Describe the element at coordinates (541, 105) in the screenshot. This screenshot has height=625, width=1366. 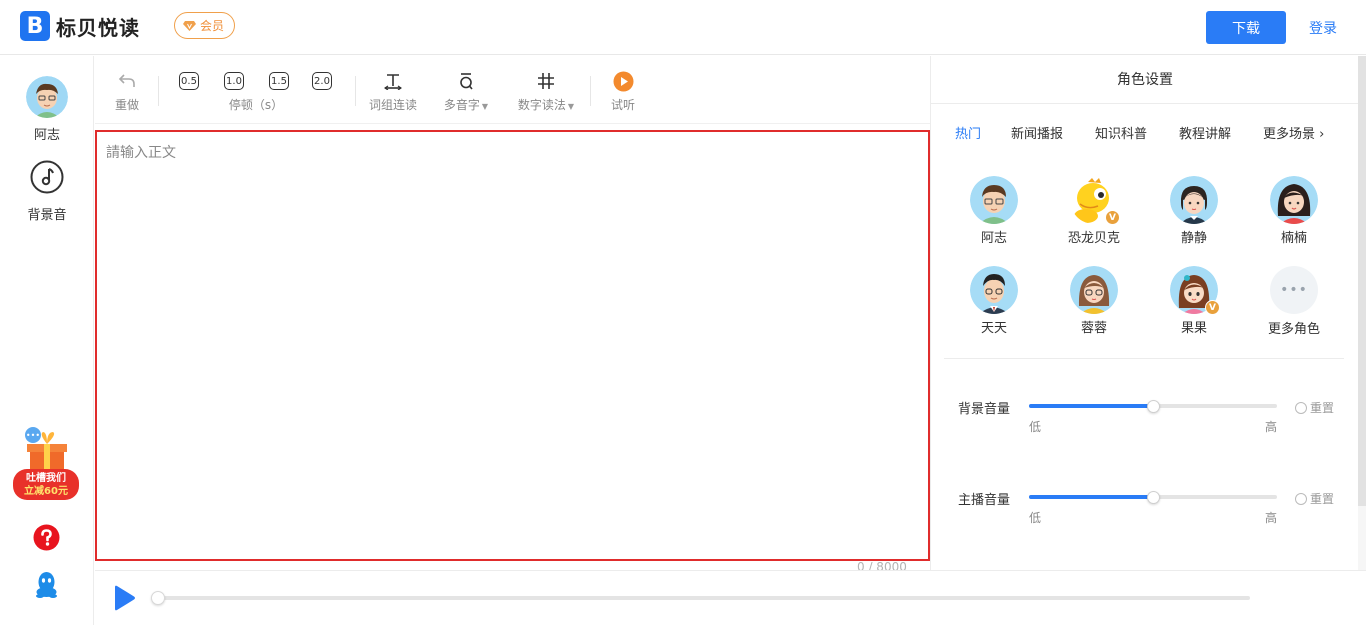
I see `number-label: 数字读法` at that location.